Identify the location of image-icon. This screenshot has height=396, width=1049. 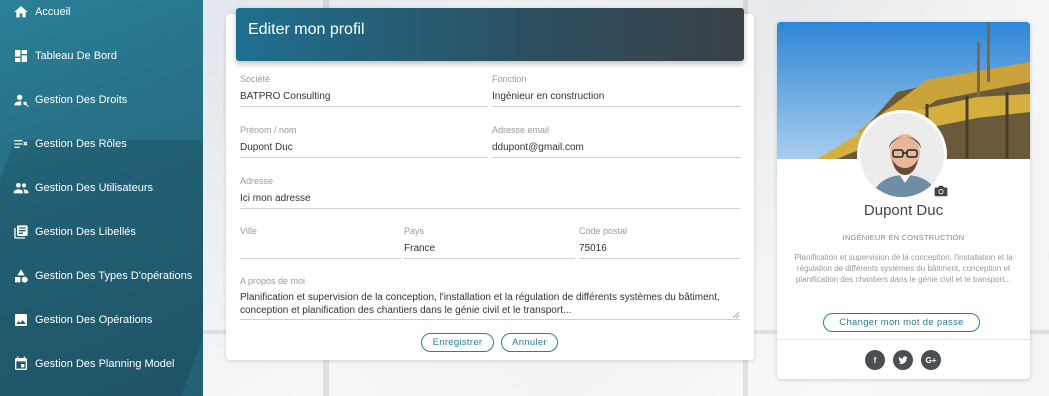
(21, 320).